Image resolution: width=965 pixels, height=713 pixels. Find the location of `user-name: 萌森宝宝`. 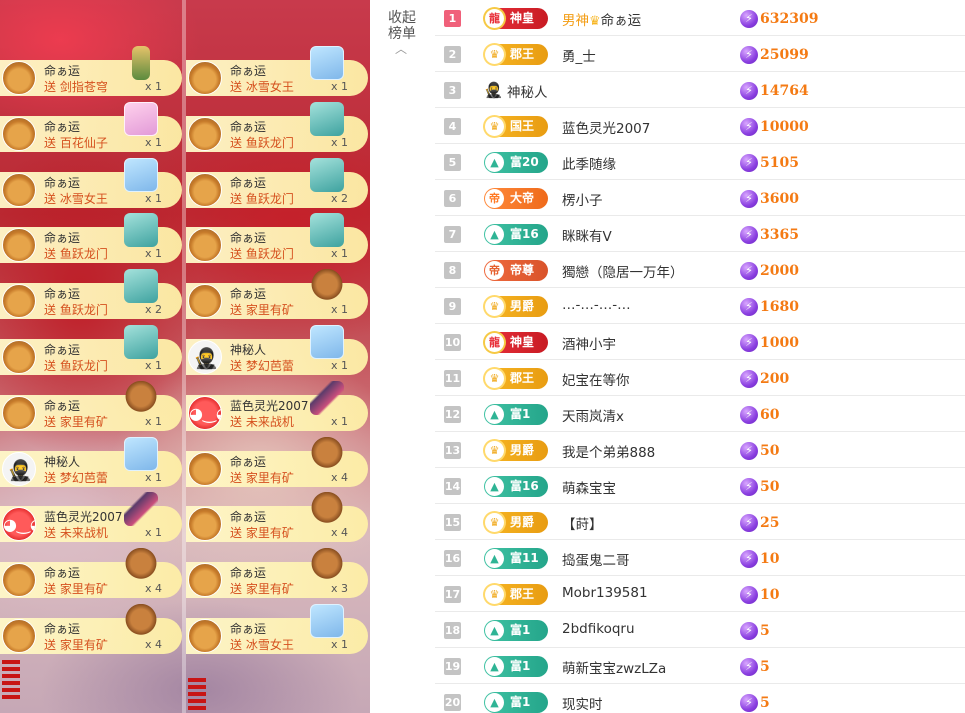

user-name: 萌森宝宝 is located at coordinates (589, 487).